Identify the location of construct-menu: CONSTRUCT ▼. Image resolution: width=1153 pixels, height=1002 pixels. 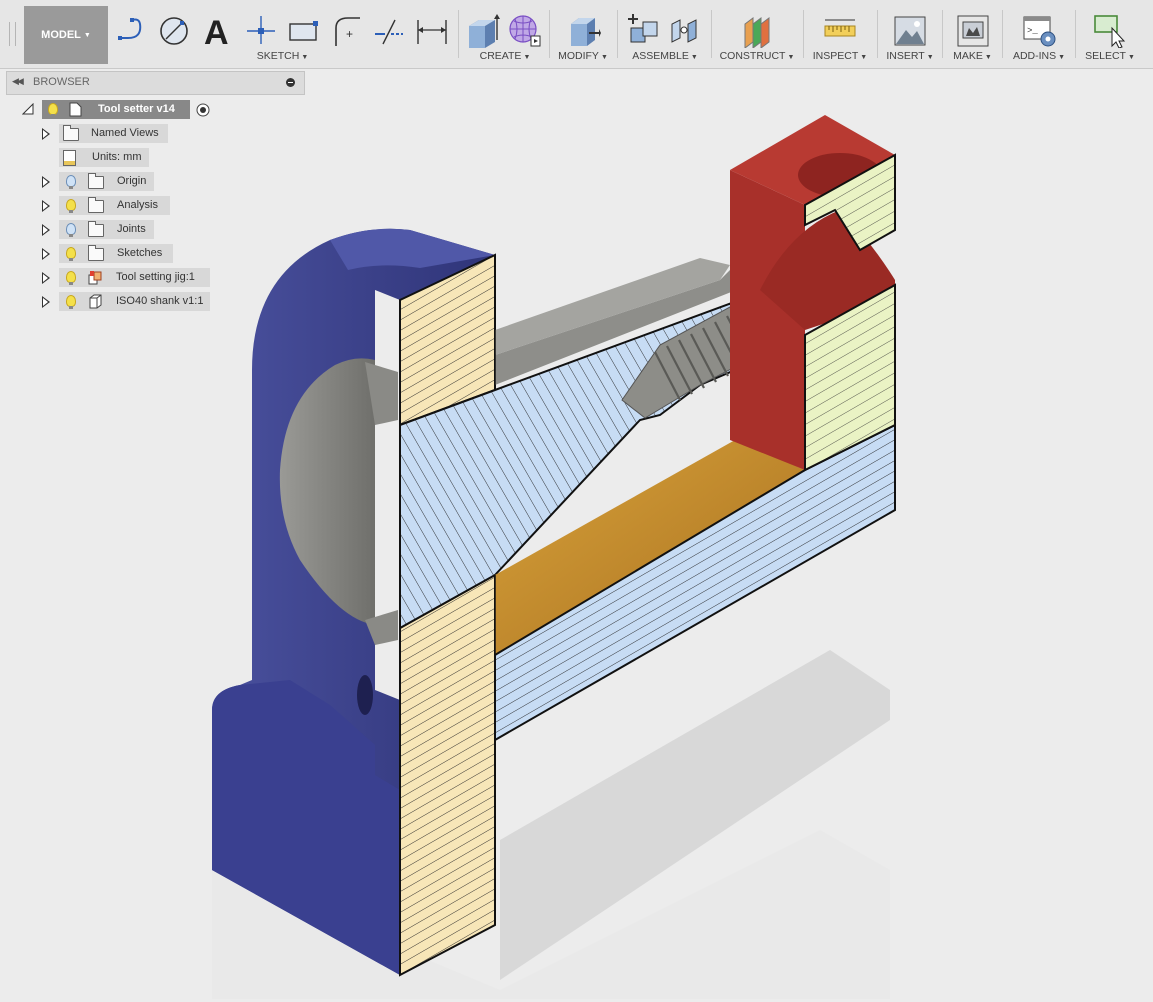
(757, 56).